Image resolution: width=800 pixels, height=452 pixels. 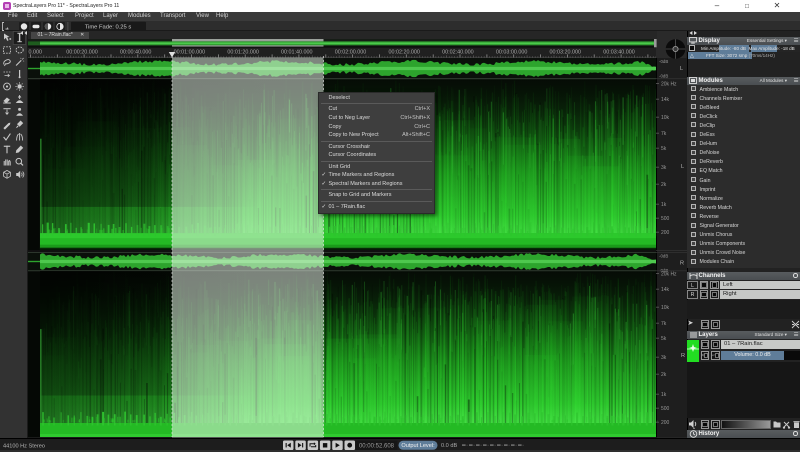 What do you see at coordinates (511, 53) in the screenshot?
I see `svg-text: 00:03:00.000` at bounding box center [511, 53].